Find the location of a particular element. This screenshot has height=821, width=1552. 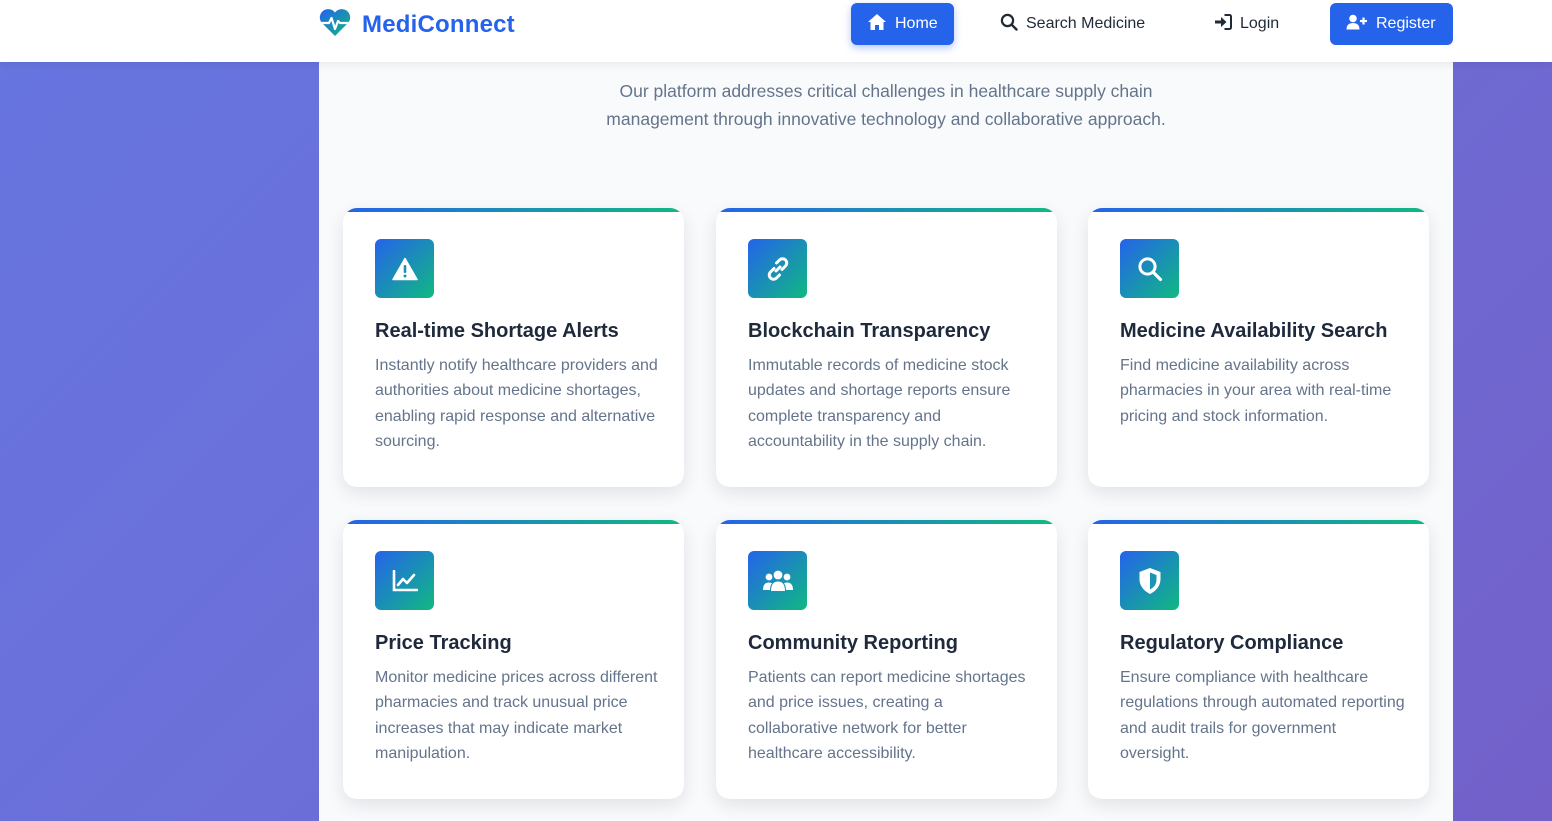

nav-search-label: Search Medicine is located at coordinates (1086, 23).